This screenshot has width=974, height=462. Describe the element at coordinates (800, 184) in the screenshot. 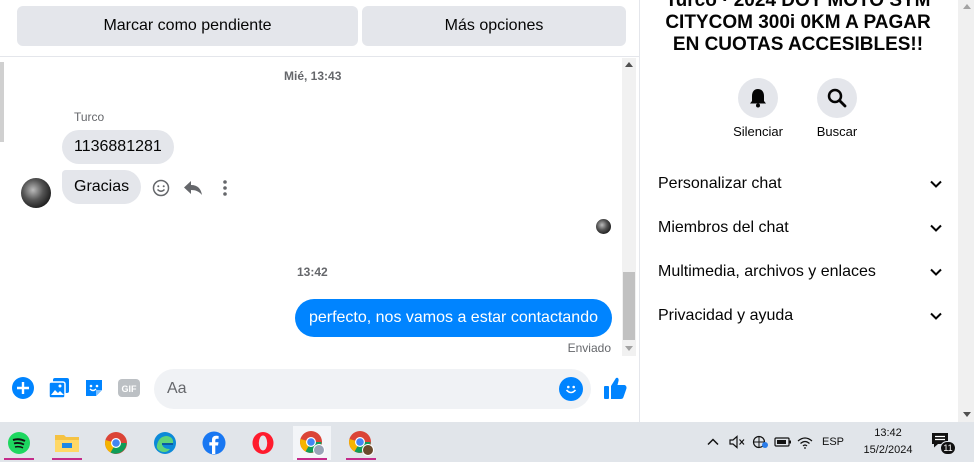

I see `section-customize-chat: Personalizar chat` at that location.